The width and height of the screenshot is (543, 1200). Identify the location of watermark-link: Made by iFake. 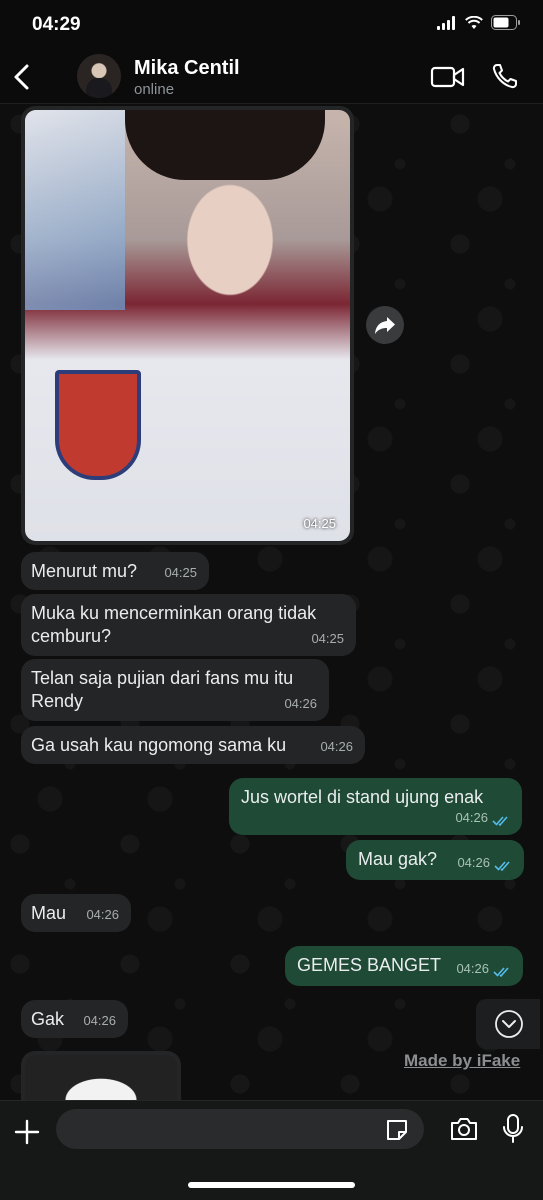
(462, 1061).